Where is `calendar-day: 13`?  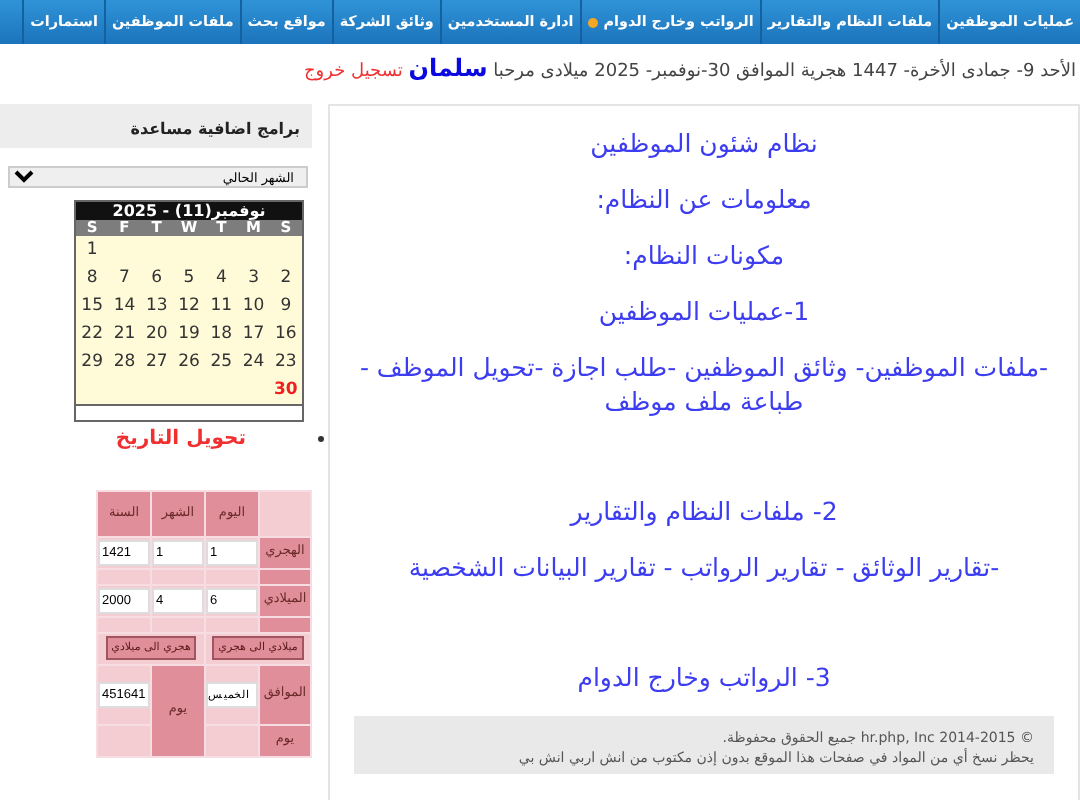
calendar-day: 13 is located at coordinates (156, 305).